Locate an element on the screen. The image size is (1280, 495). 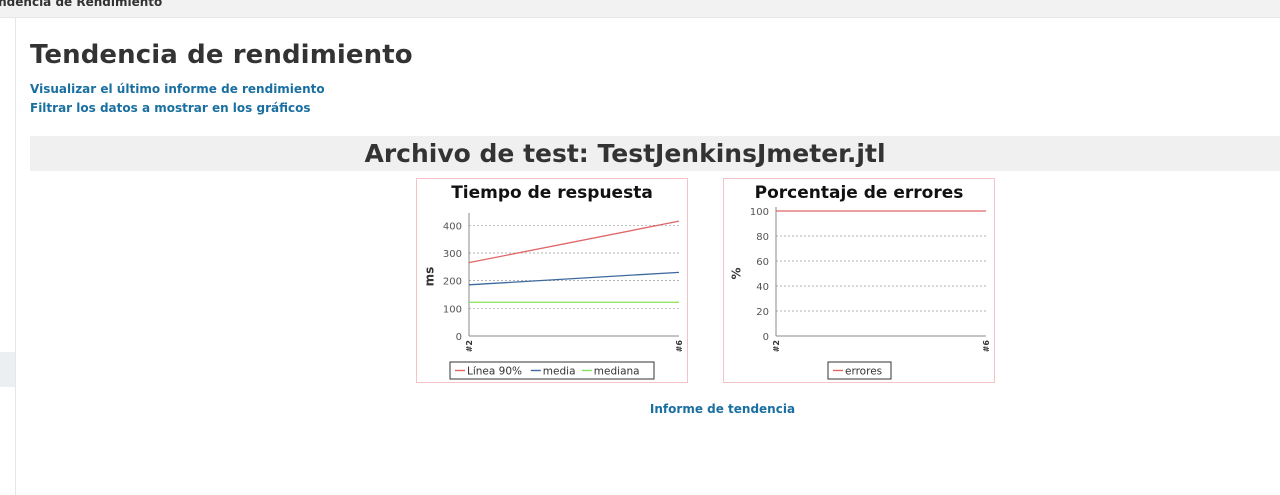
file-heading-band: Archivo de test: TestJenkinsJmeter.jtl is located at coordinates (655, 153).